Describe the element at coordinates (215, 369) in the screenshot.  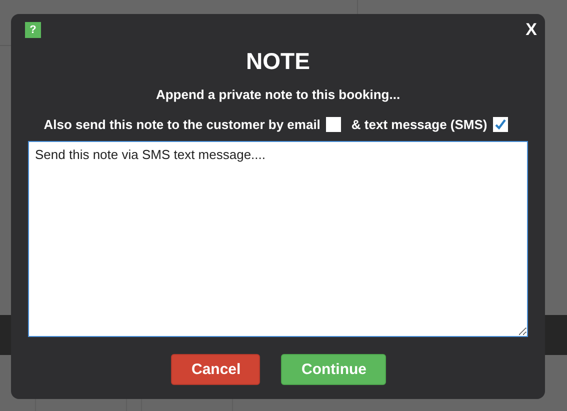
I see `cancel-button: Cancel` at that location.